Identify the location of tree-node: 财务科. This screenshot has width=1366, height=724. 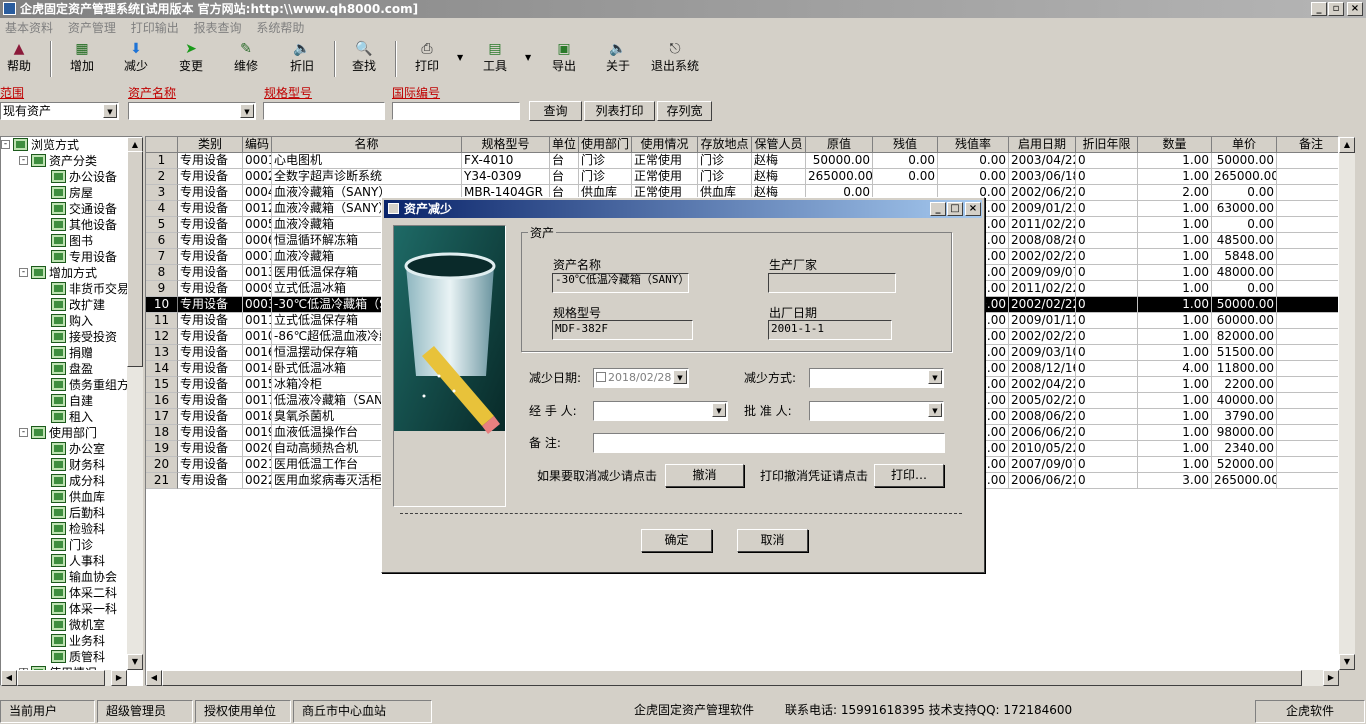
(78, 465).